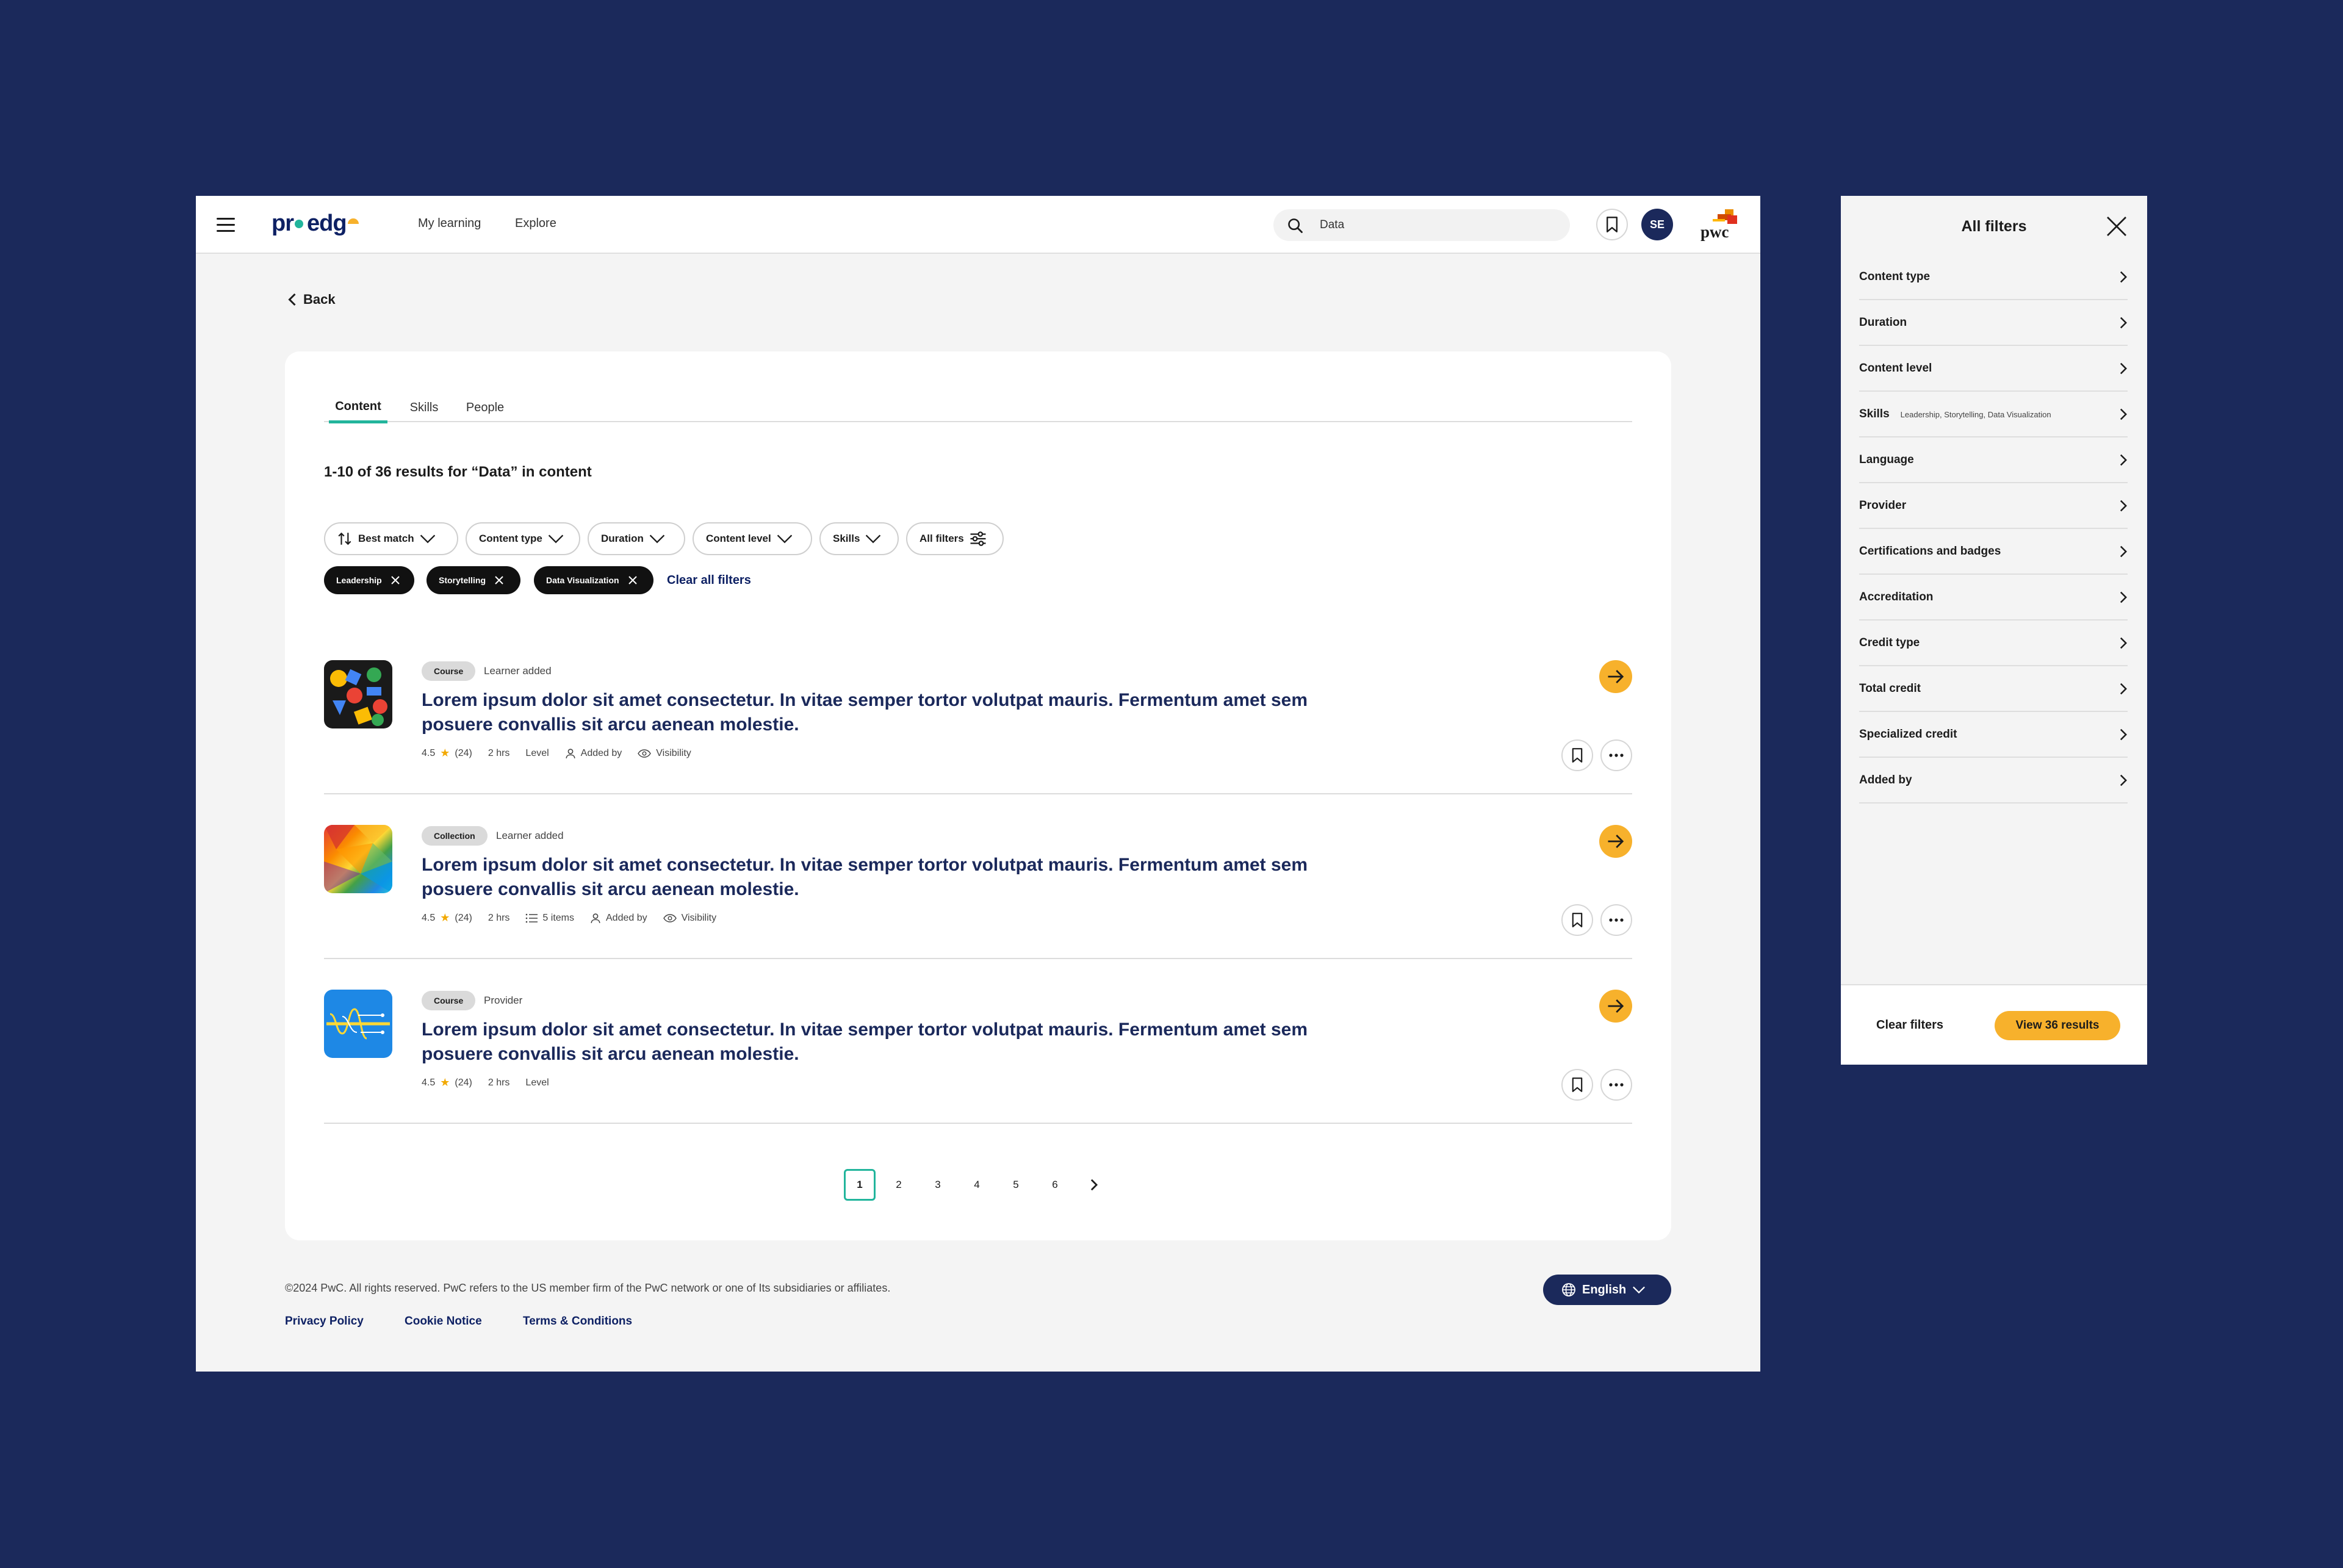  What do you see at coordinates (1994, 1024) in the screenshot?
I see `panel-footer: Clear filters View 36 results` at bounding box center [1994, 1024].